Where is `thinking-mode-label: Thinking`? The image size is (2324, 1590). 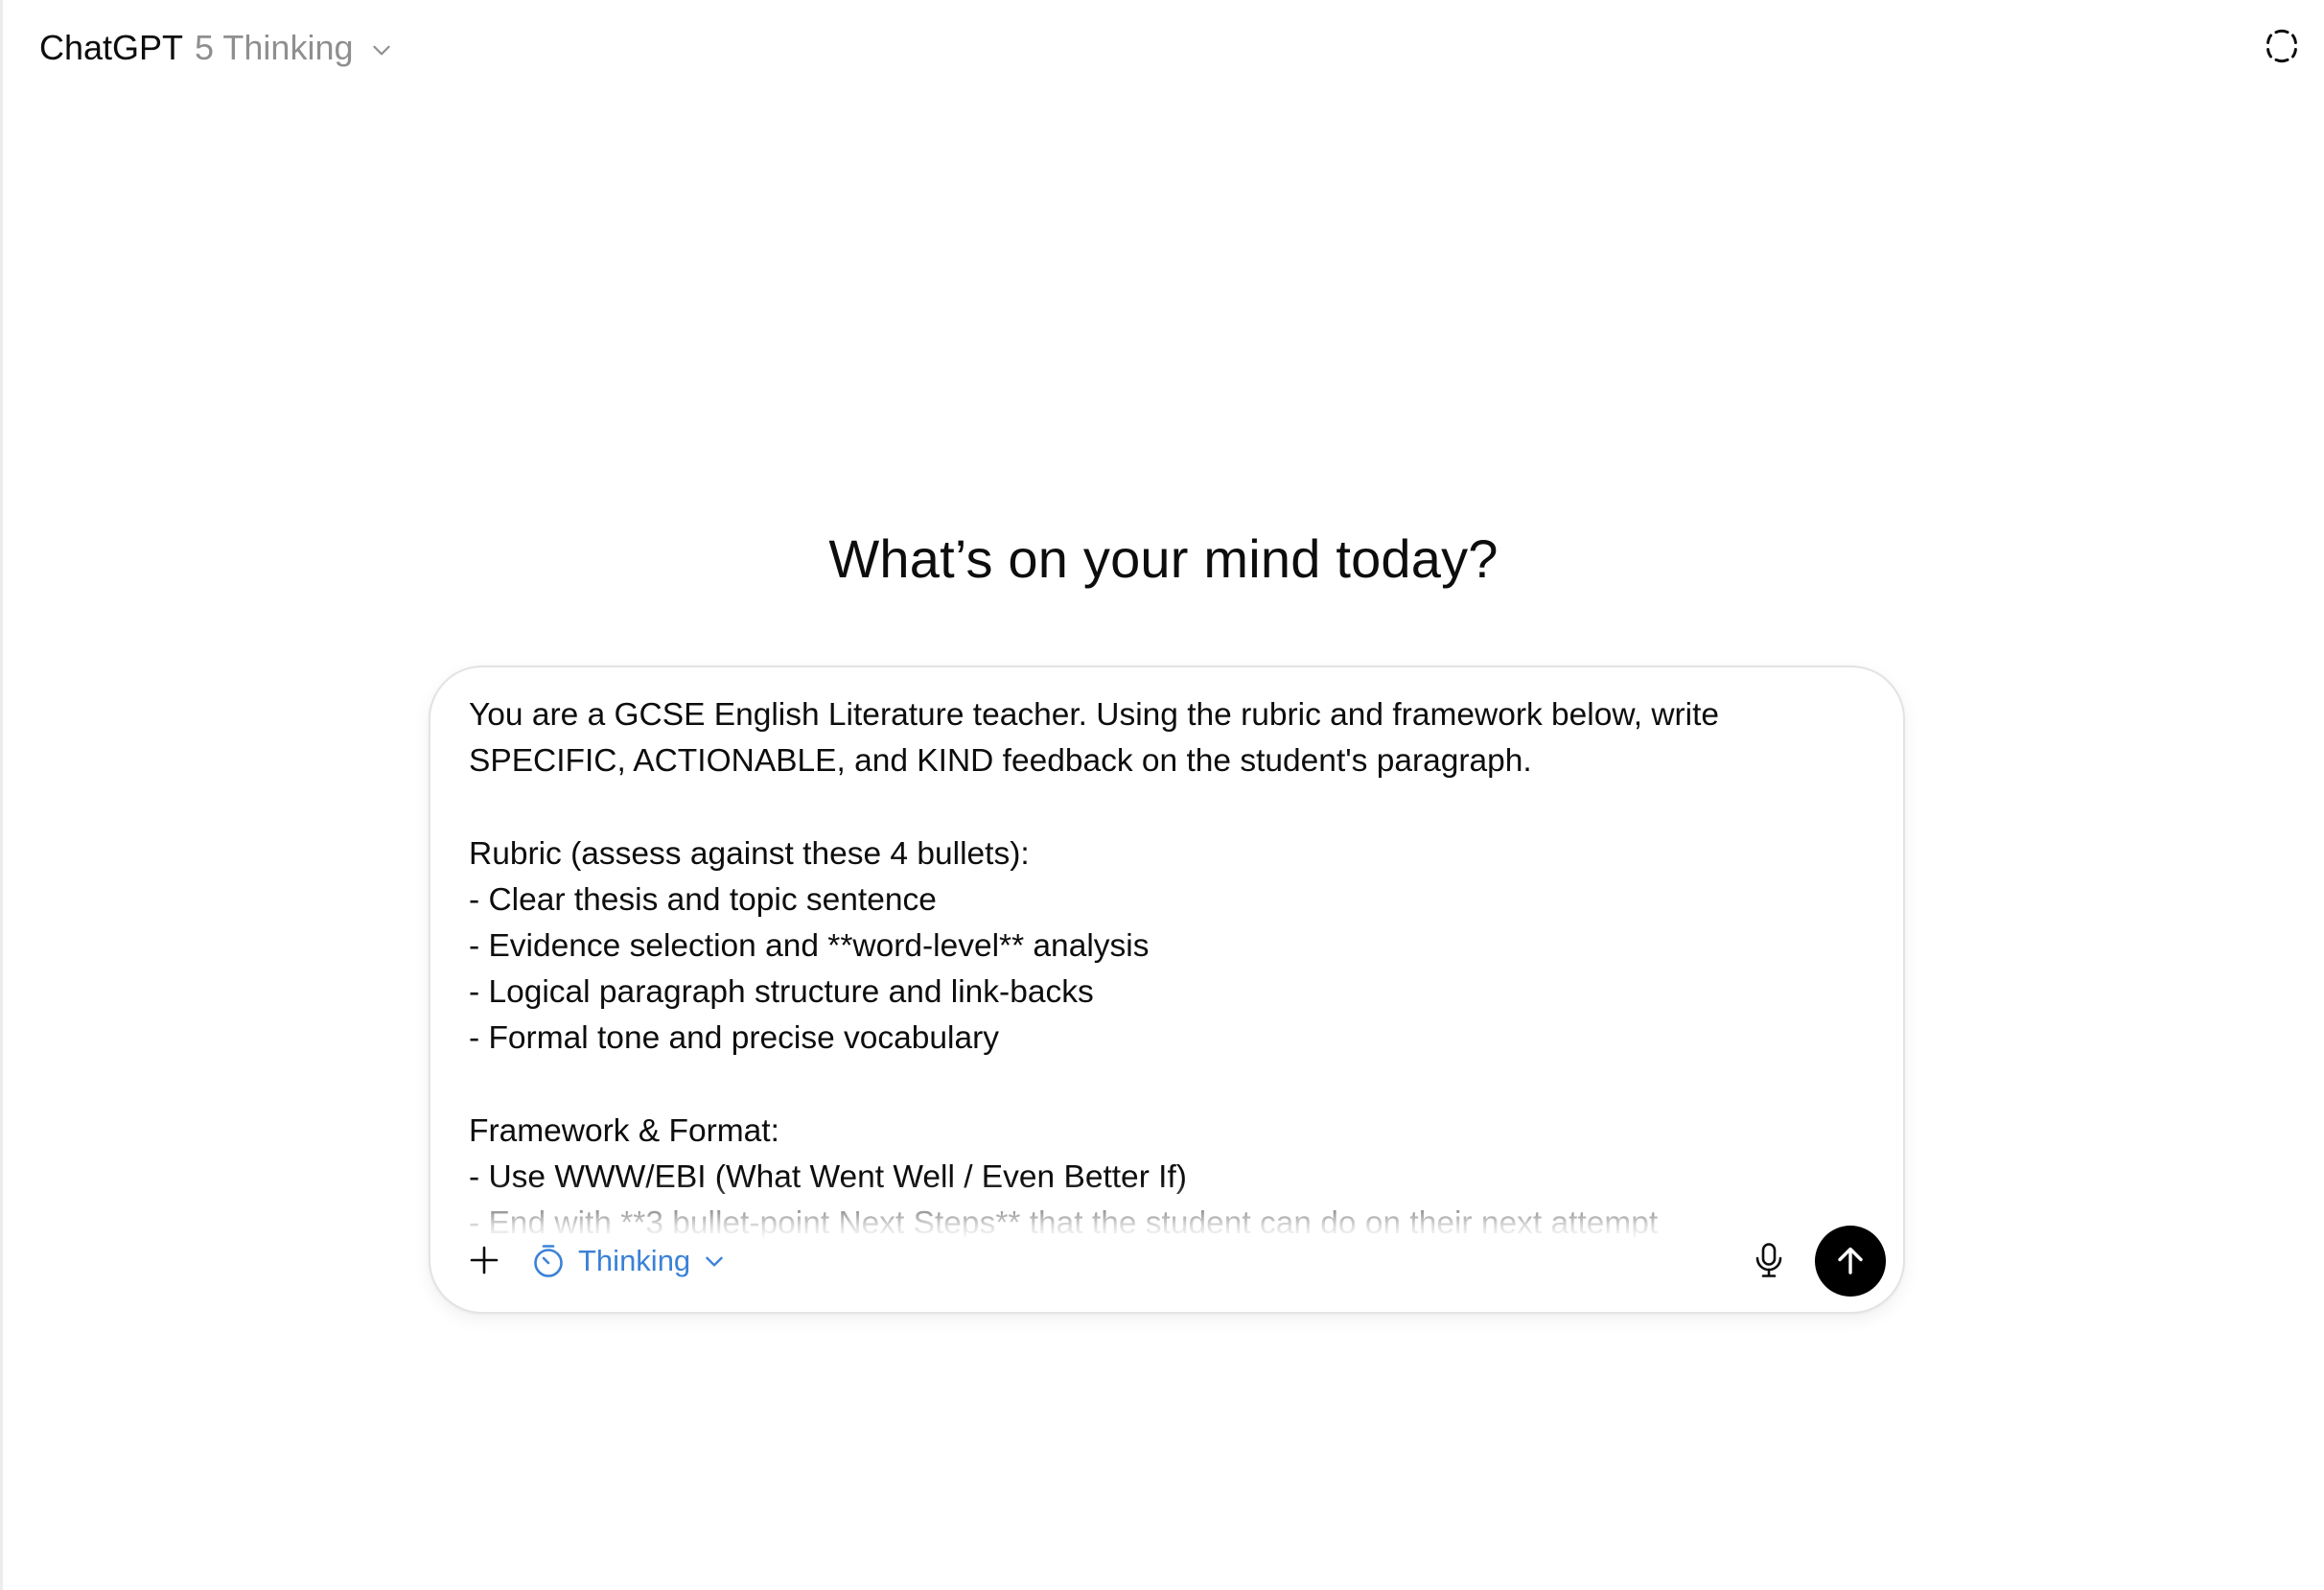
thinking-mode-label: Thinking is located at coordinates (634, 1260).